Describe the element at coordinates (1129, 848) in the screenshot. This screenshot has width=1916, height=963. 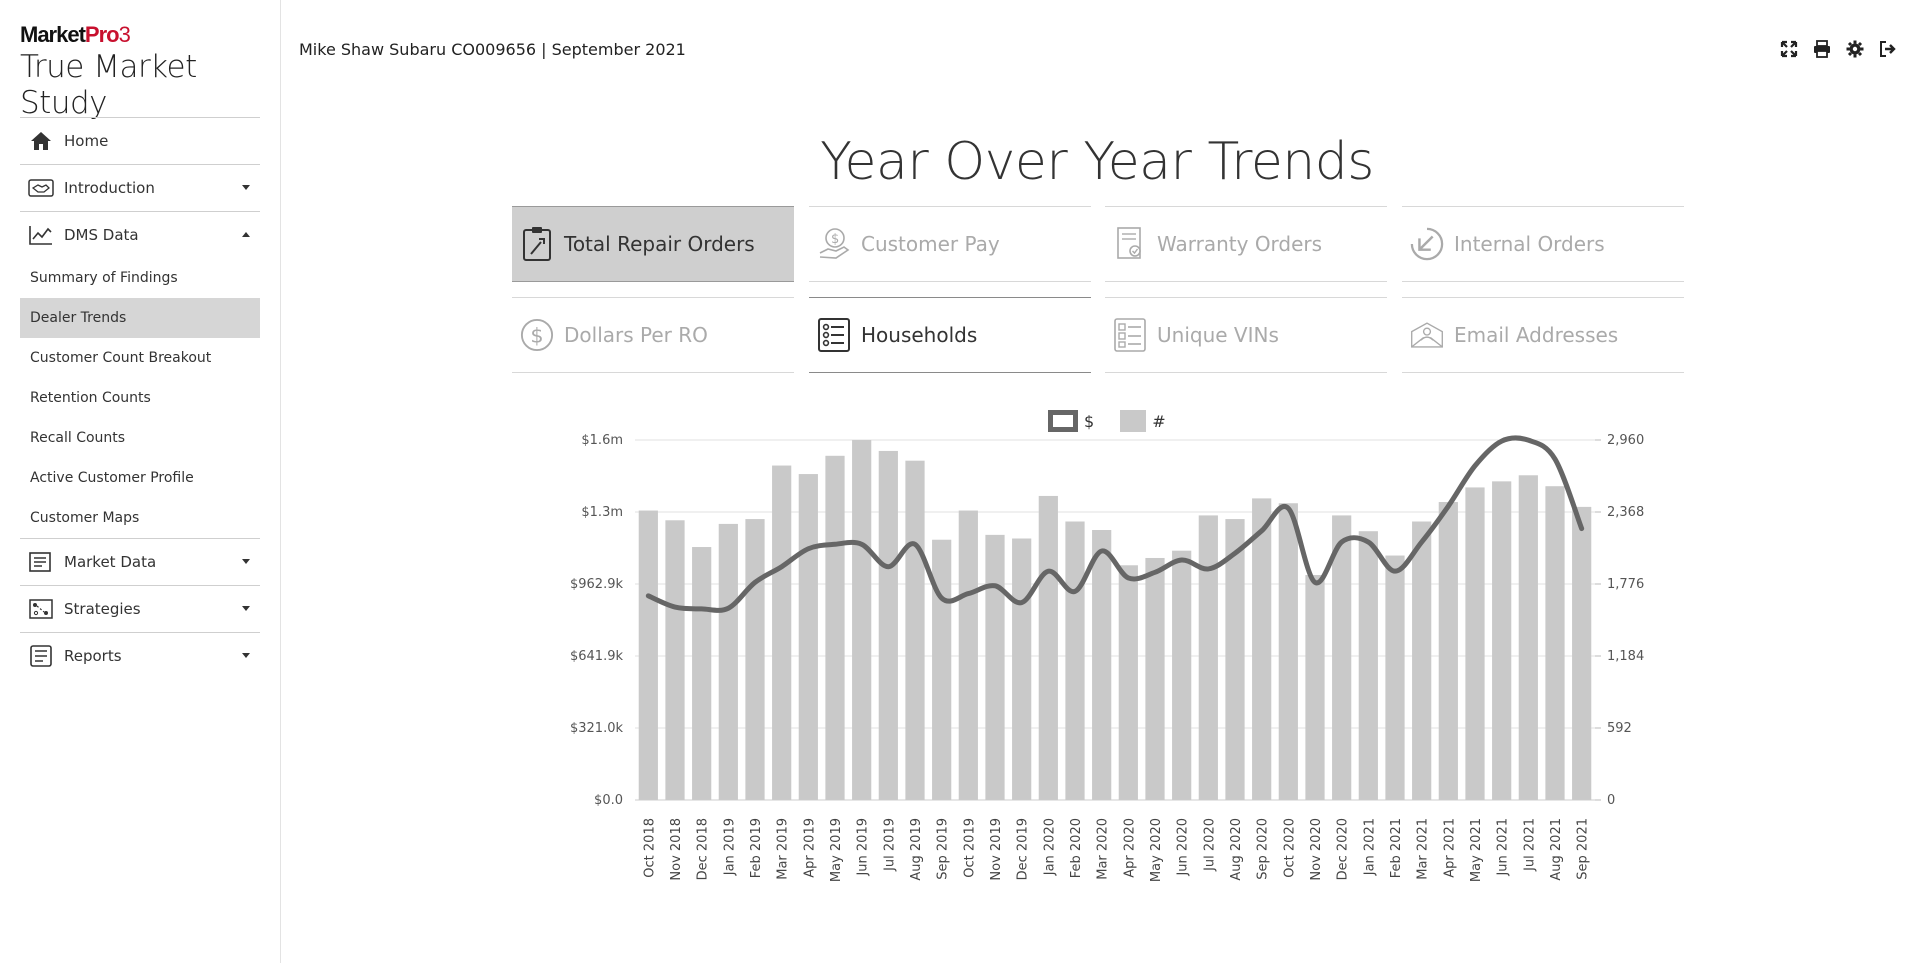
I see `x-axis-tick-label: Apr 2020` at that location.